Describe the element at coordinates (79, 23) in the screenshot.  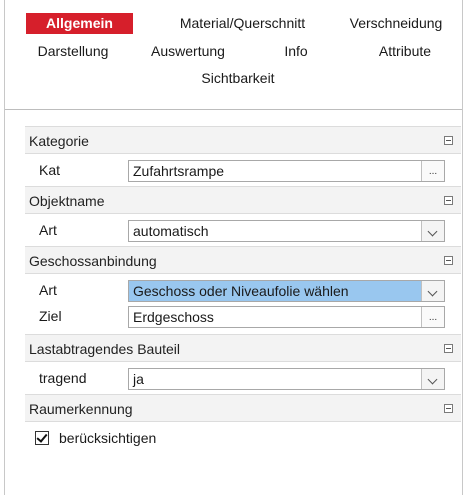
I see `tab-allgemein: Allgemein` at that location.